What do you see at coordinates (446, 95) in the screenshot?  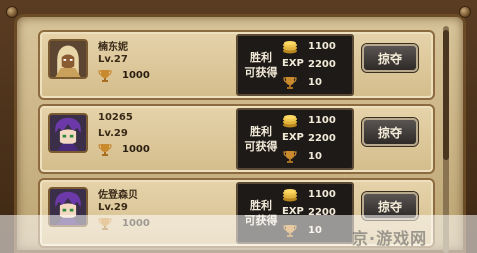 I see `scrollbar-thumb` at bounding box center [446, 95].